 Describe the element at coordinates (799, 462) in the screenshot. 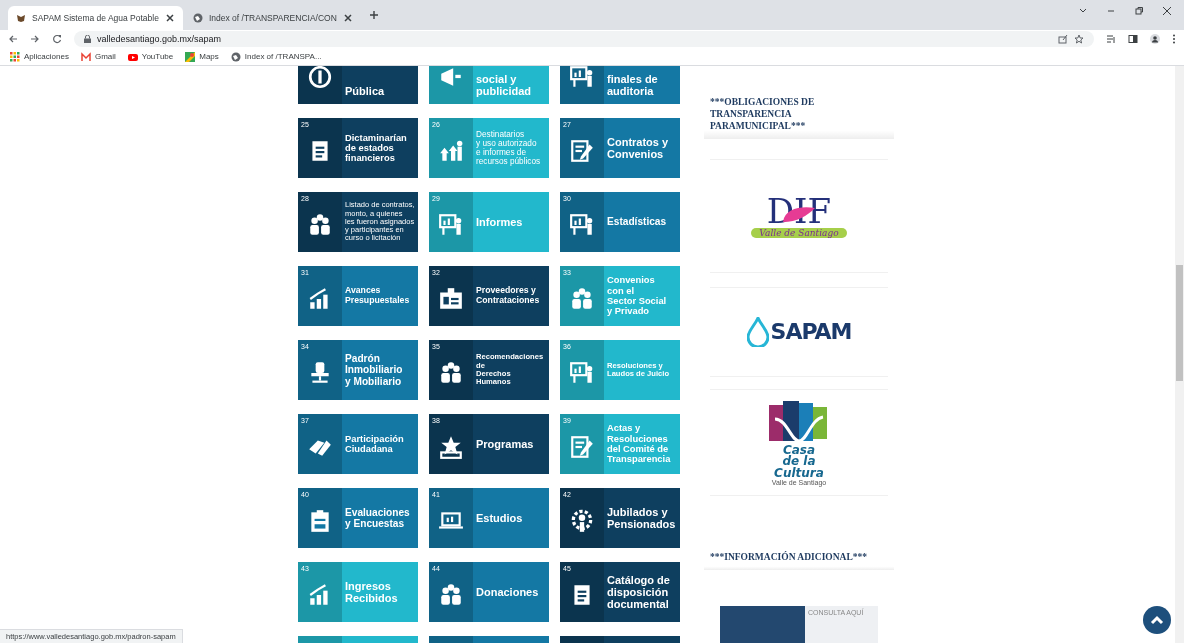

I see `logo-title: Casa de la Cultura` at that location.